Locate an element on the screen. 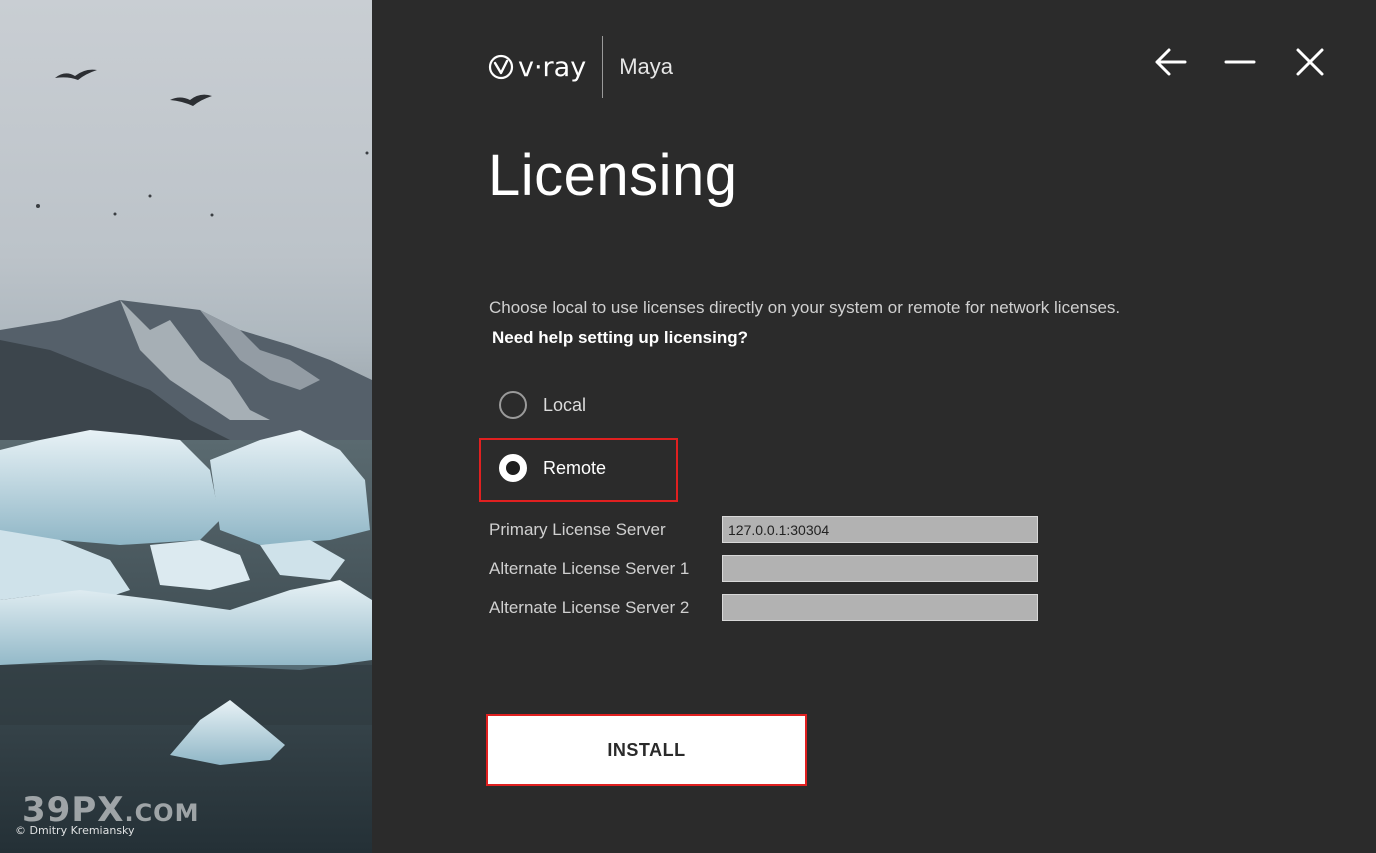 The image size is (1376, 853). close-button is located at coordinates (1310, 62).